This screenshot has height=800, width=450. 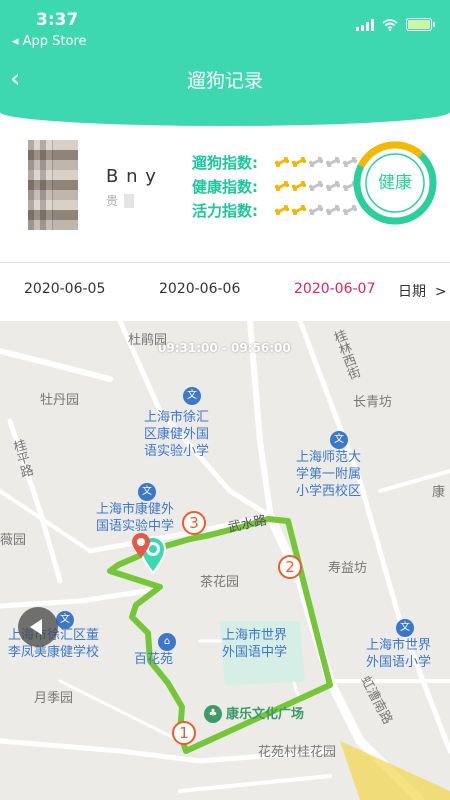 I want to click on signal-icon, so click(x=365, y=24).